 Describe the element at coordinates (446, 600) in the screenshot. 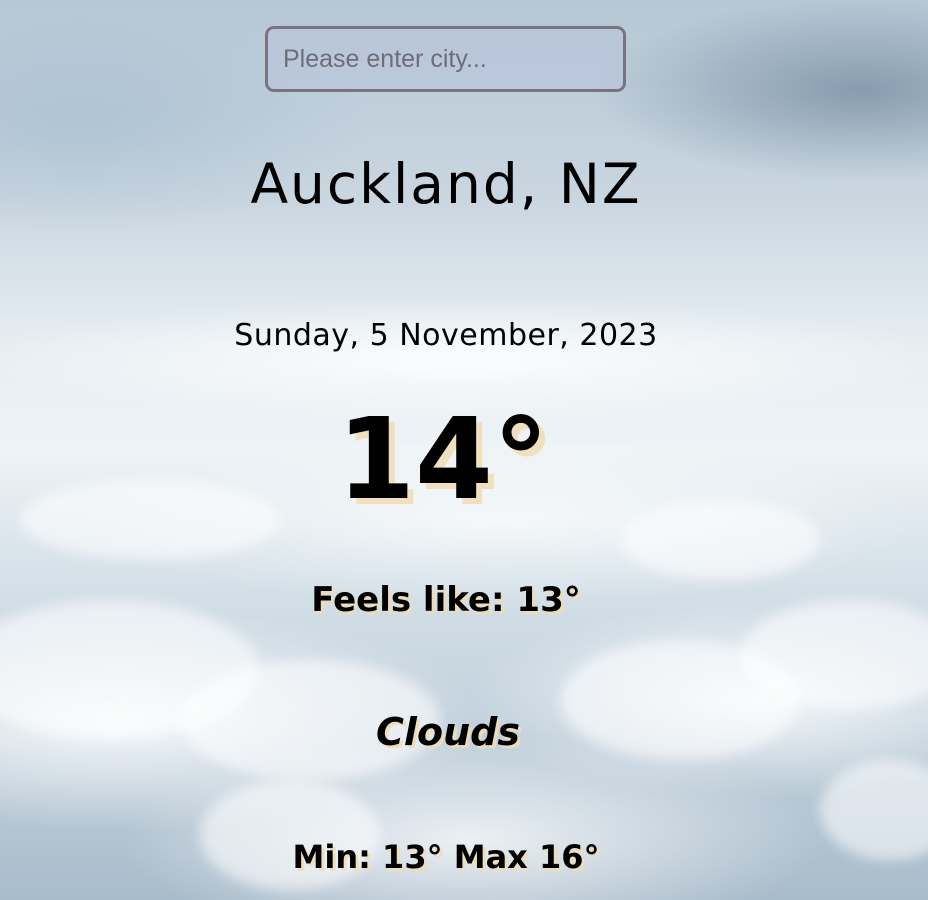

I see `feels-like: Feels like: 13°` at that location.